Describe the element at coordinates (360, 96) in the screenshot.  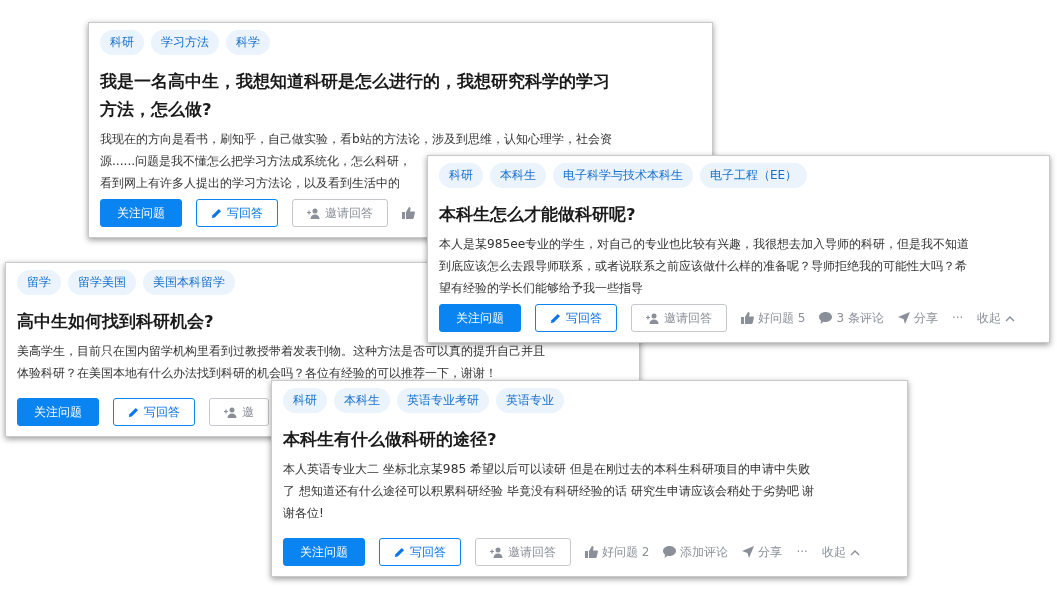
I see `question-title: 我是一名高中生，我想知道科研是怎么进行的，我想研究科学的学习方法，怎么做?` at that location.